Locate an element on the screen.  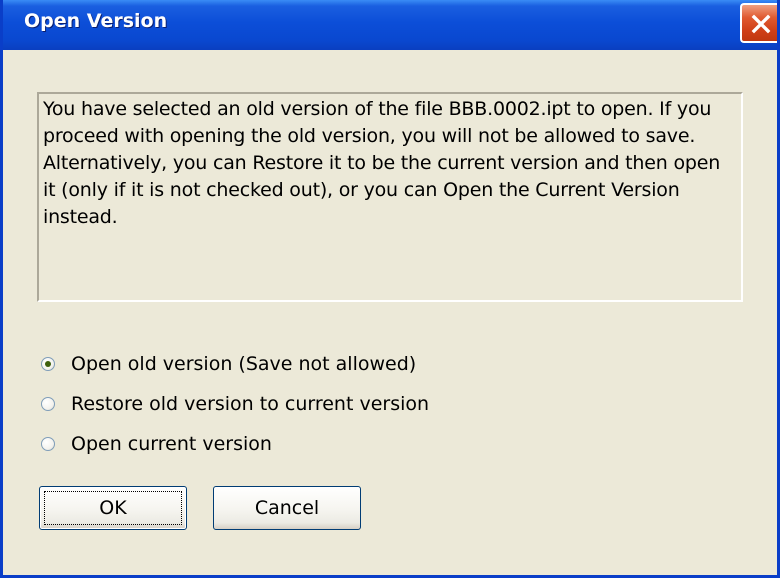
option-restore-old-version: Restore old version to current version is located at coordinates (235, 404).